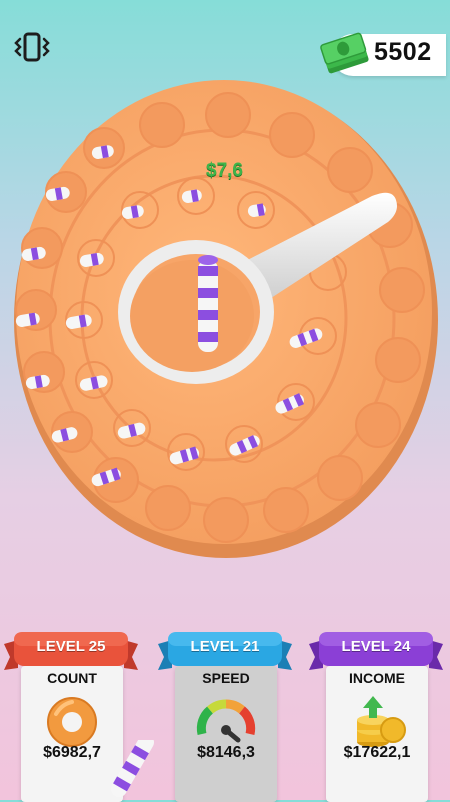  What do you see at coordinates (377, 678) in the screenshot?
I see `upgrade-title: INCOME` at bounding box center [377, 678].